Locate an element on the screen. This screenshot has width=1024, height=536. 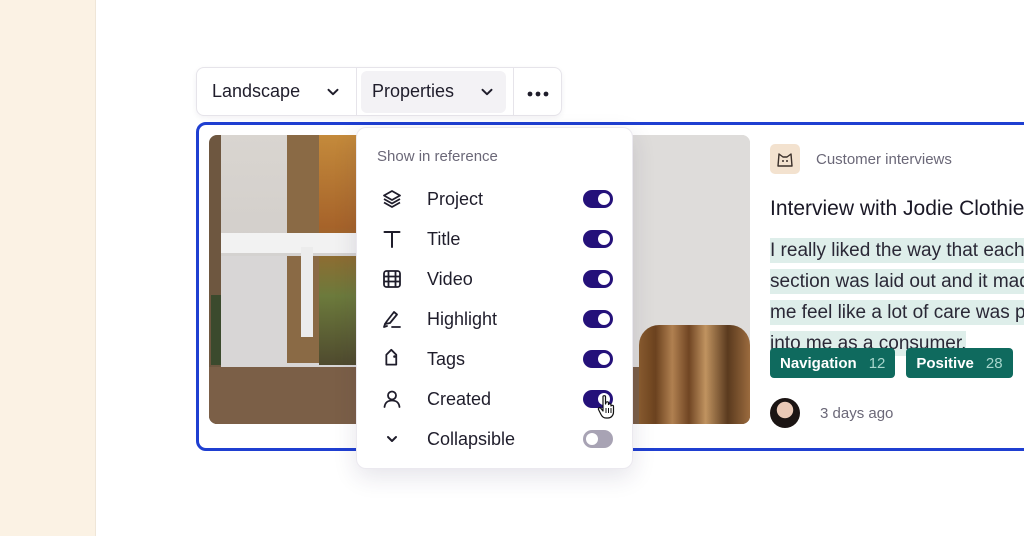
tag-label: Positive is located at coordinates (945, 363).